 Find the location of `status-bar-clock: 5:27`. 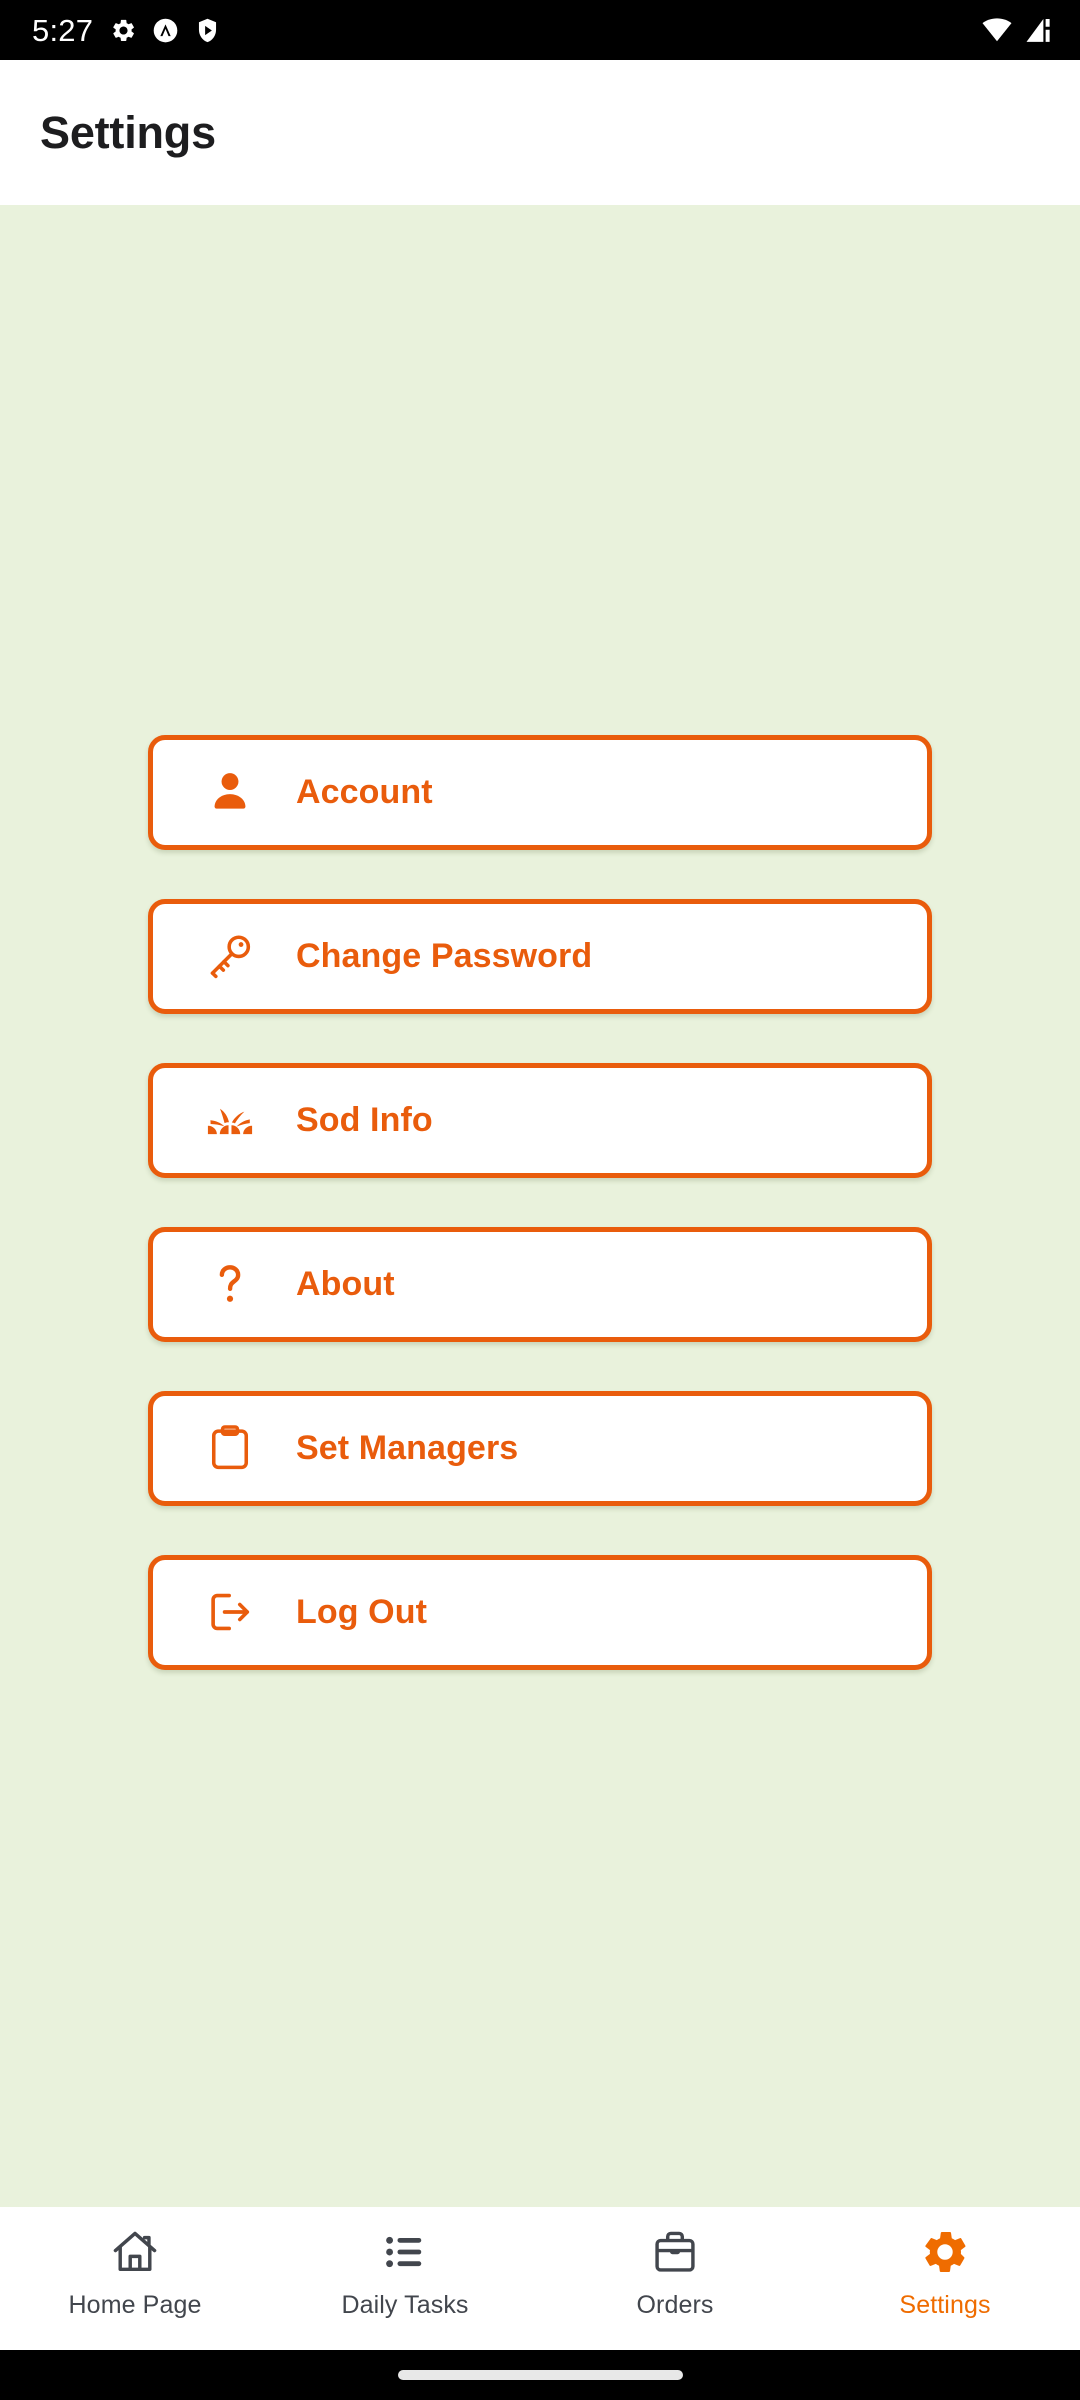

status-bar-clock: 5:27 is located at coordinates (63, 30).